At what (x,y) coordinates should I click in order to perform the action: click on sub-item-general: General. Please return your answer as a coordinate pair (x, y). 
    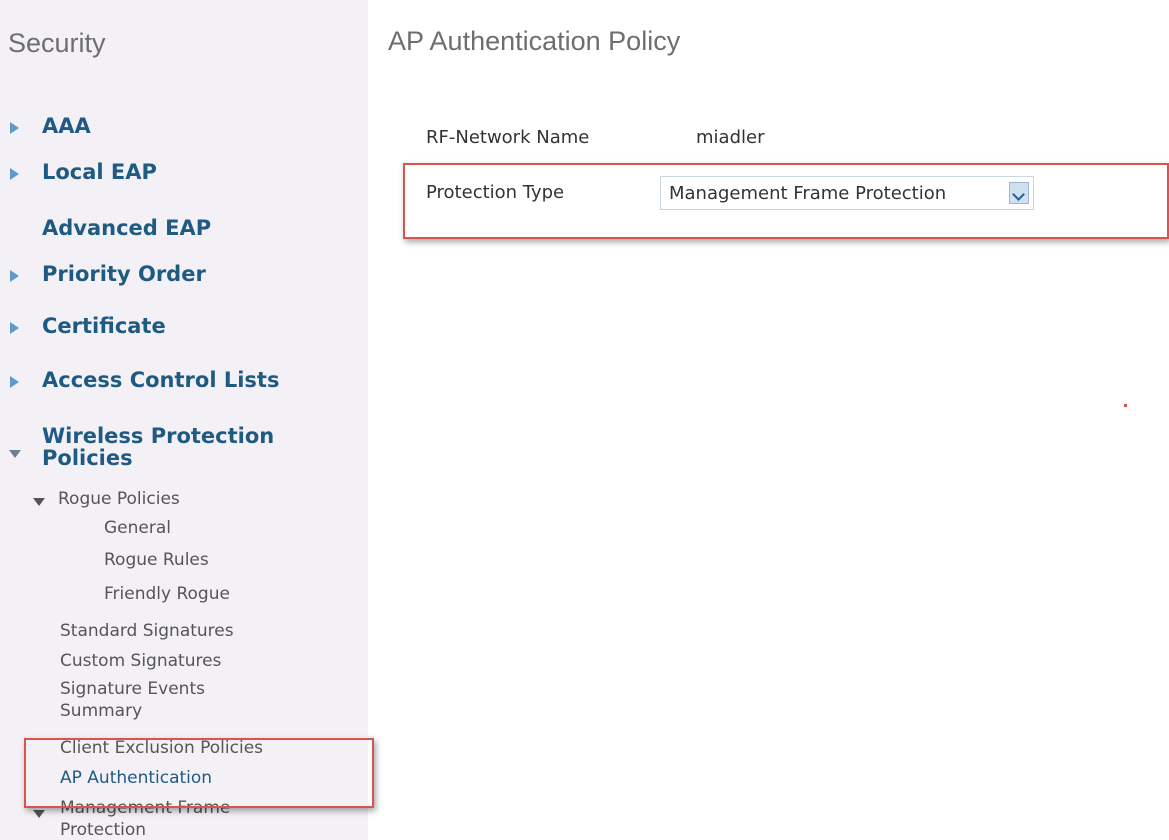
    Looking at the image, I should click on (137, 528).